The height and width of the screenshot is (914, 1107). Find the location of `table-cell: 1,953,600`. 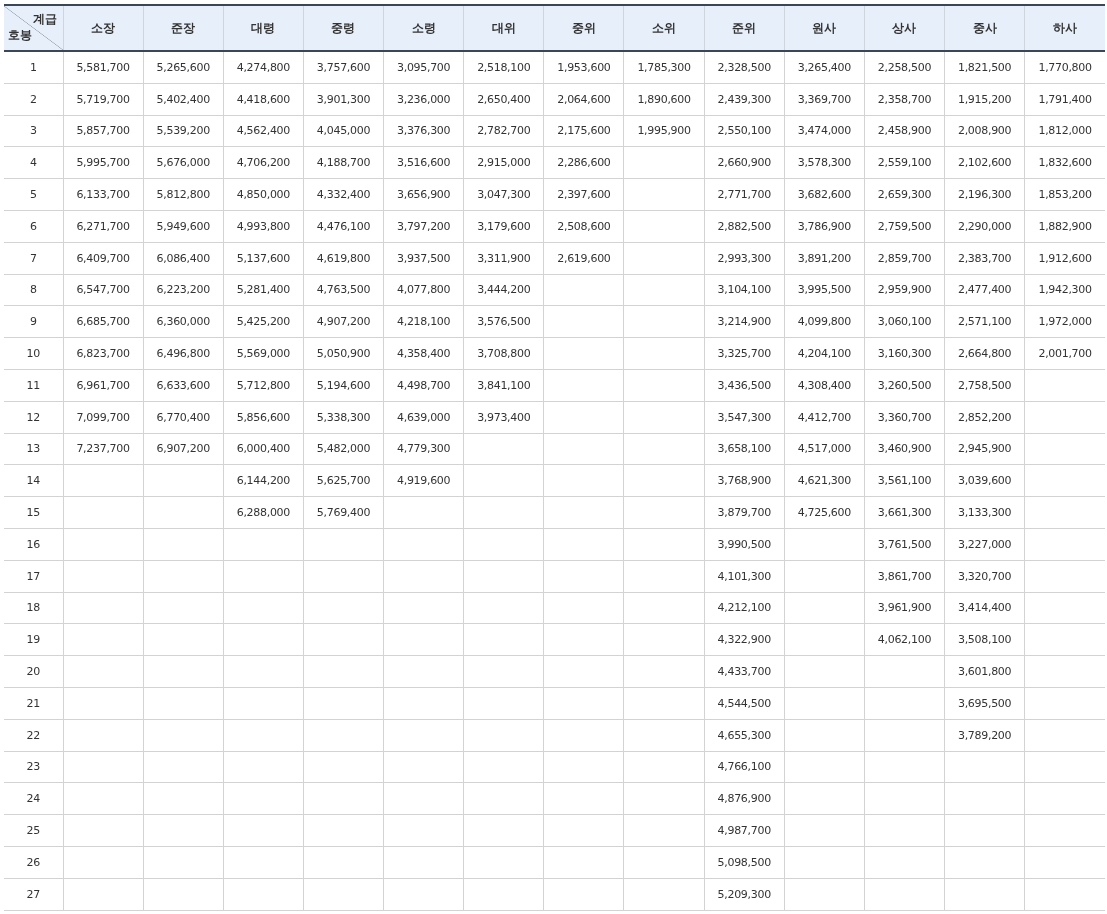

table-cell: 1,953,600 is located at coordinates (583, 67).